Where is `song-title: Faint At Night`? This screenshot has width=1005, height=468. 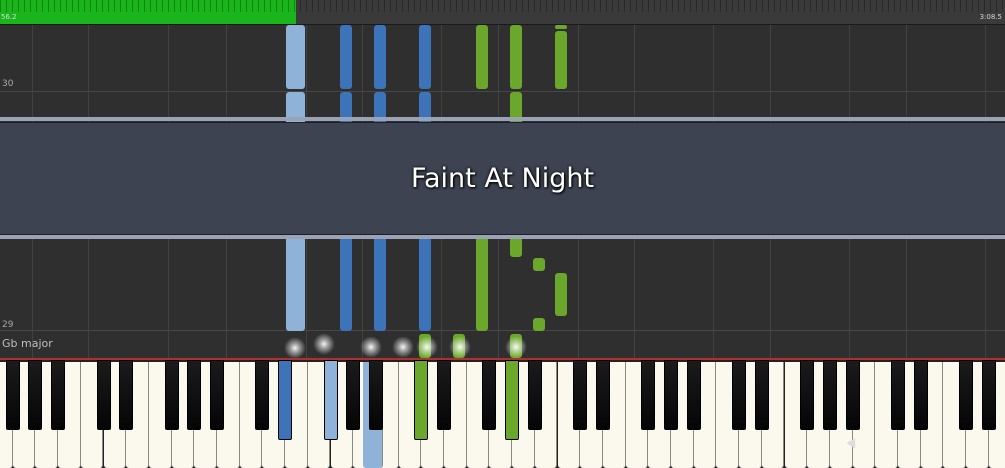 song-title: Faint At Night is located at coordinates (502, 178).